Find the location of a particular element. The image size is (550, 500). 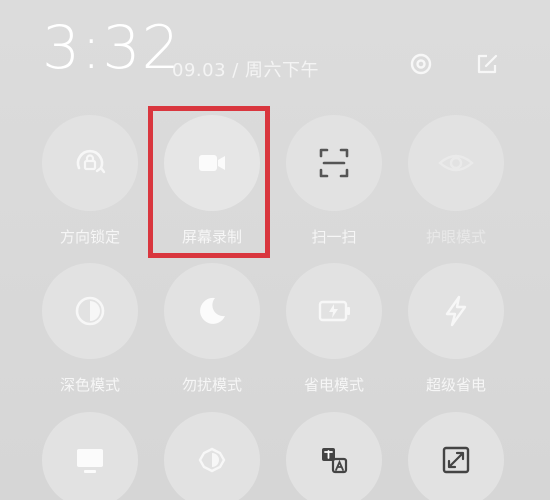

battery-icon is located at coordinates (334, 311).